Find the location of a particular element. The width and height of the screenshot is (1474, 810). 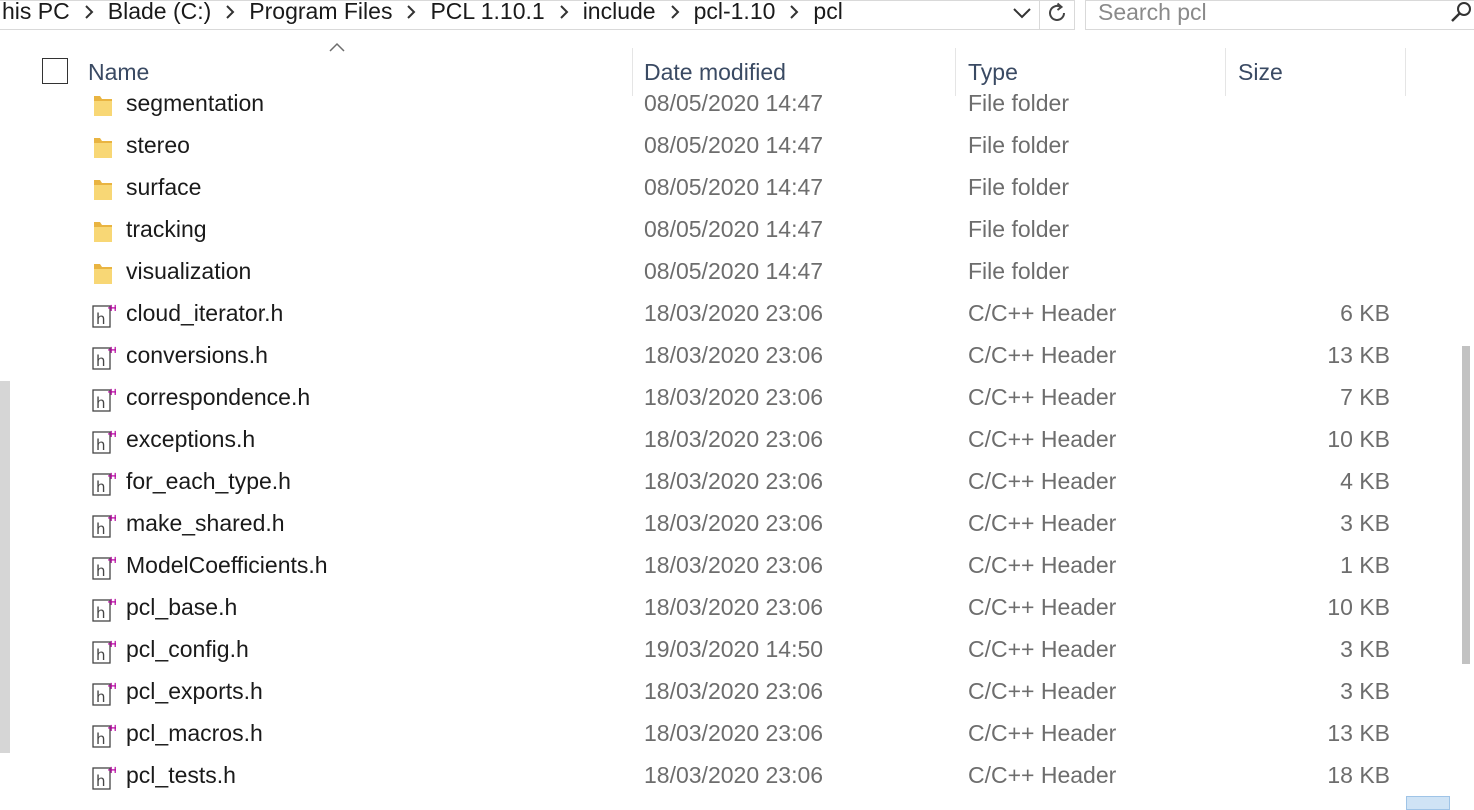

file-name: pcl_base.h is located at coordinates (182, 607).